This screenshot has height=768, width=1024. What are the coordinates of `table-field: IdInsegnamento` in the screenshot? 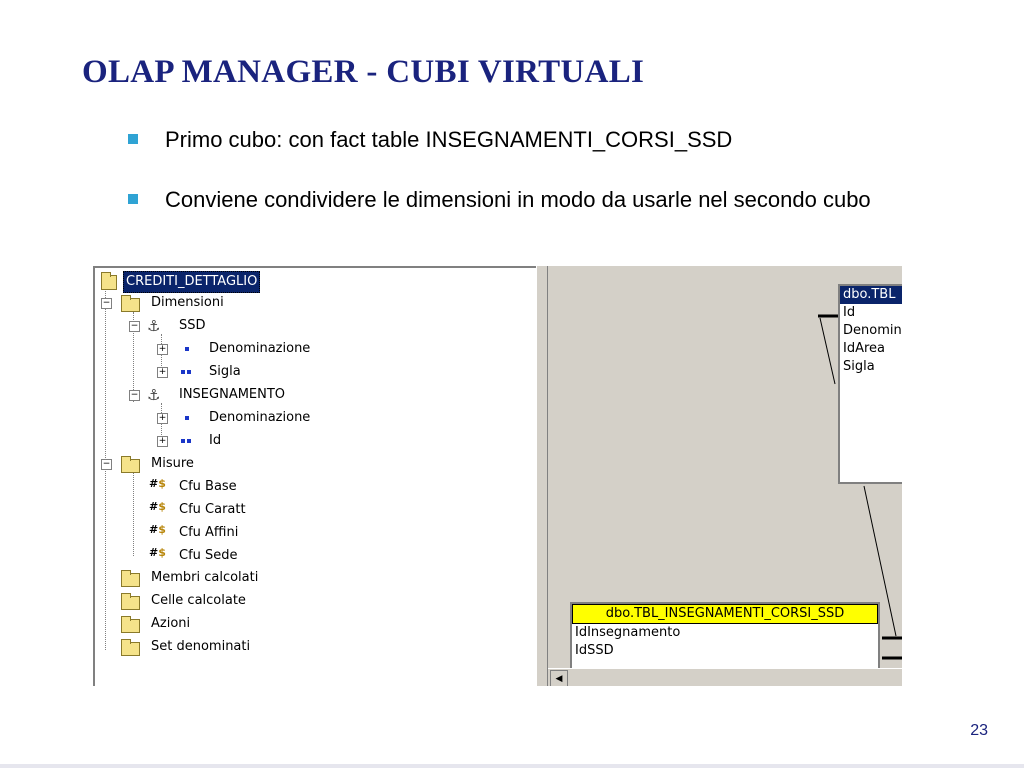 It's located at (628, 632).